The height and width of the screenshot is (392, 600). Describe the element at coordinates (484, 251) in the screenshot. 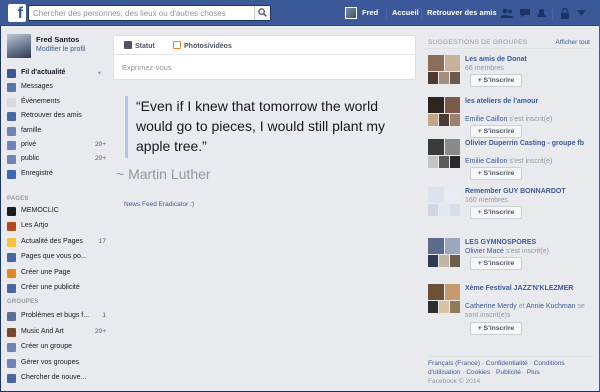

I see `member-link: Olivier Macé` at that location.